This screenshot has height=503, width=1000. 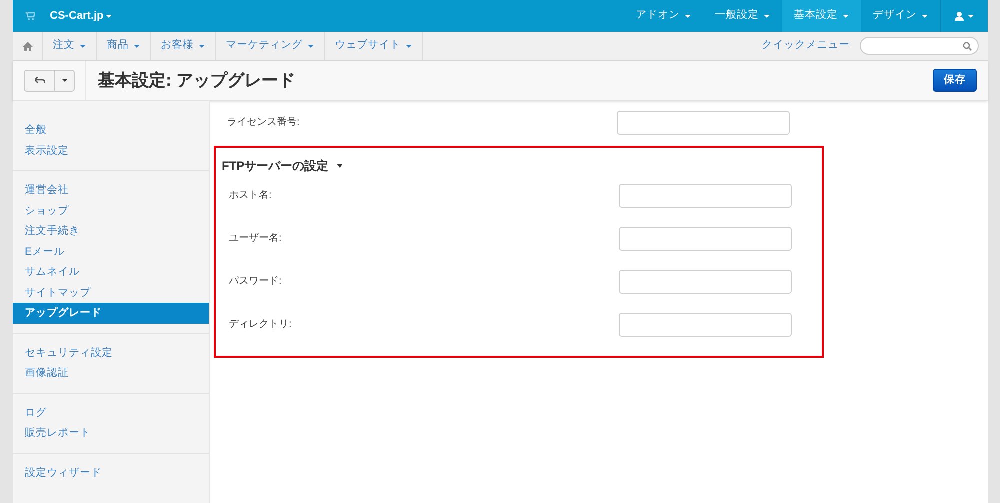 I want to click on sidebar-item: セキュリティ設定, so click(x=111, y=352).